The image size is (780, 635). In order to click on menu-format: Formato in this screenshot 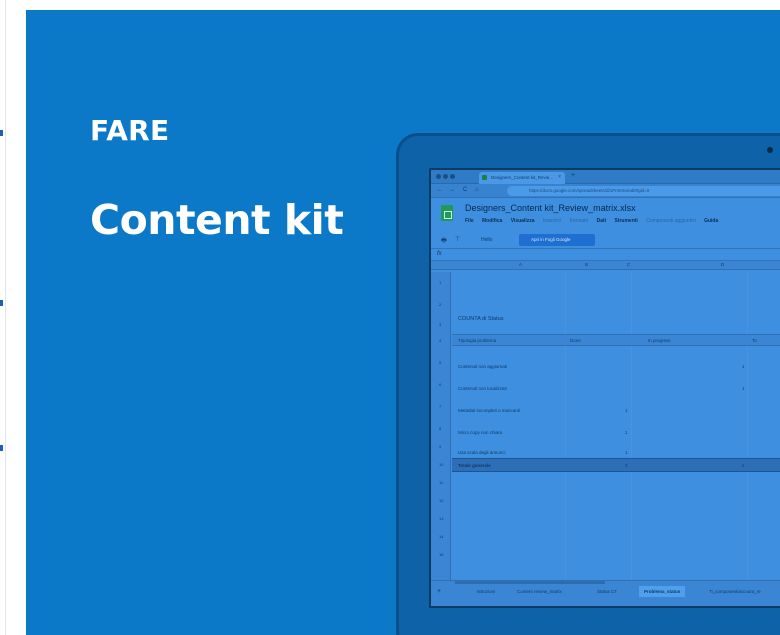, I will do `click(579, 221)`.